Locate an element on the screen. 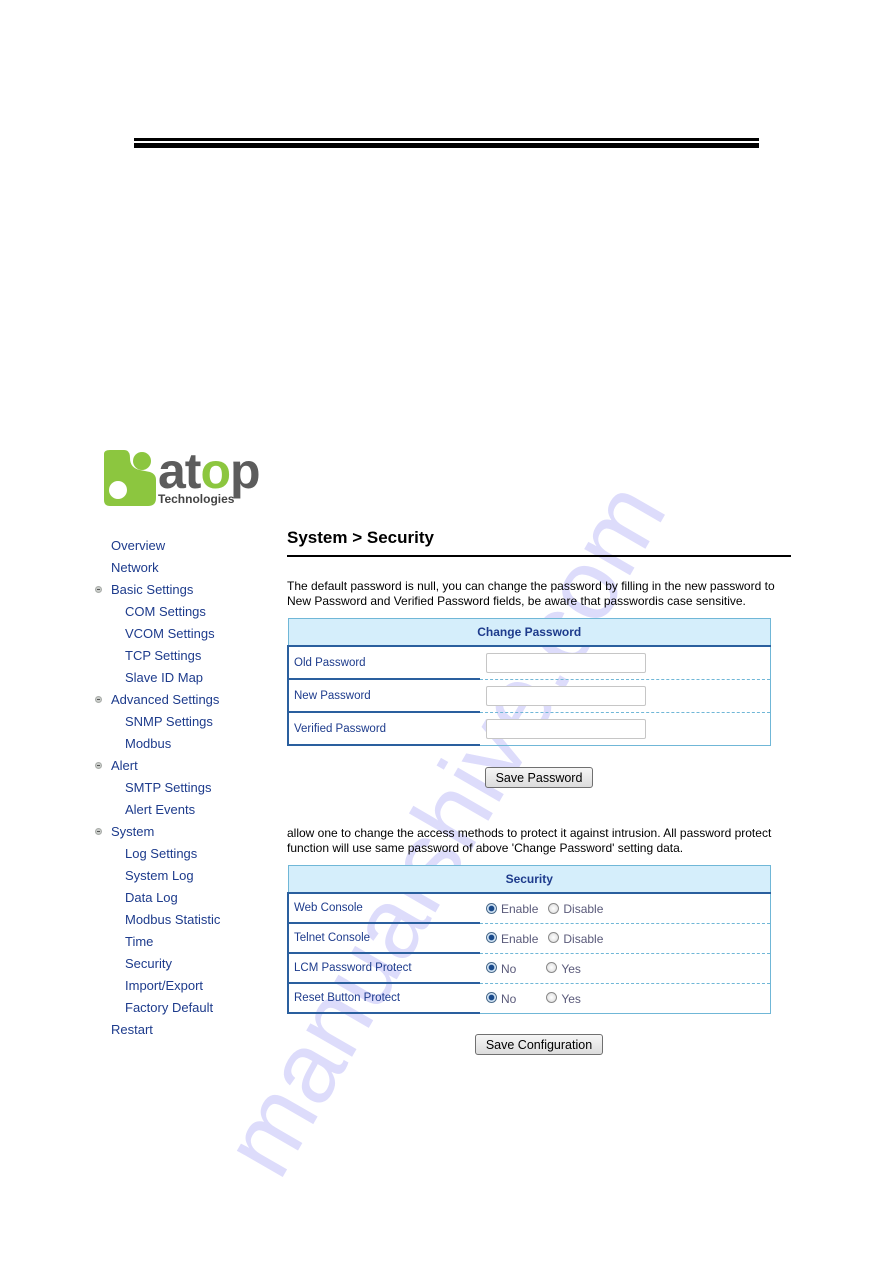 This screenshot has width=893, height=1263. sidebar-item-label: Basic Settings is located at coordinates (152, 589).